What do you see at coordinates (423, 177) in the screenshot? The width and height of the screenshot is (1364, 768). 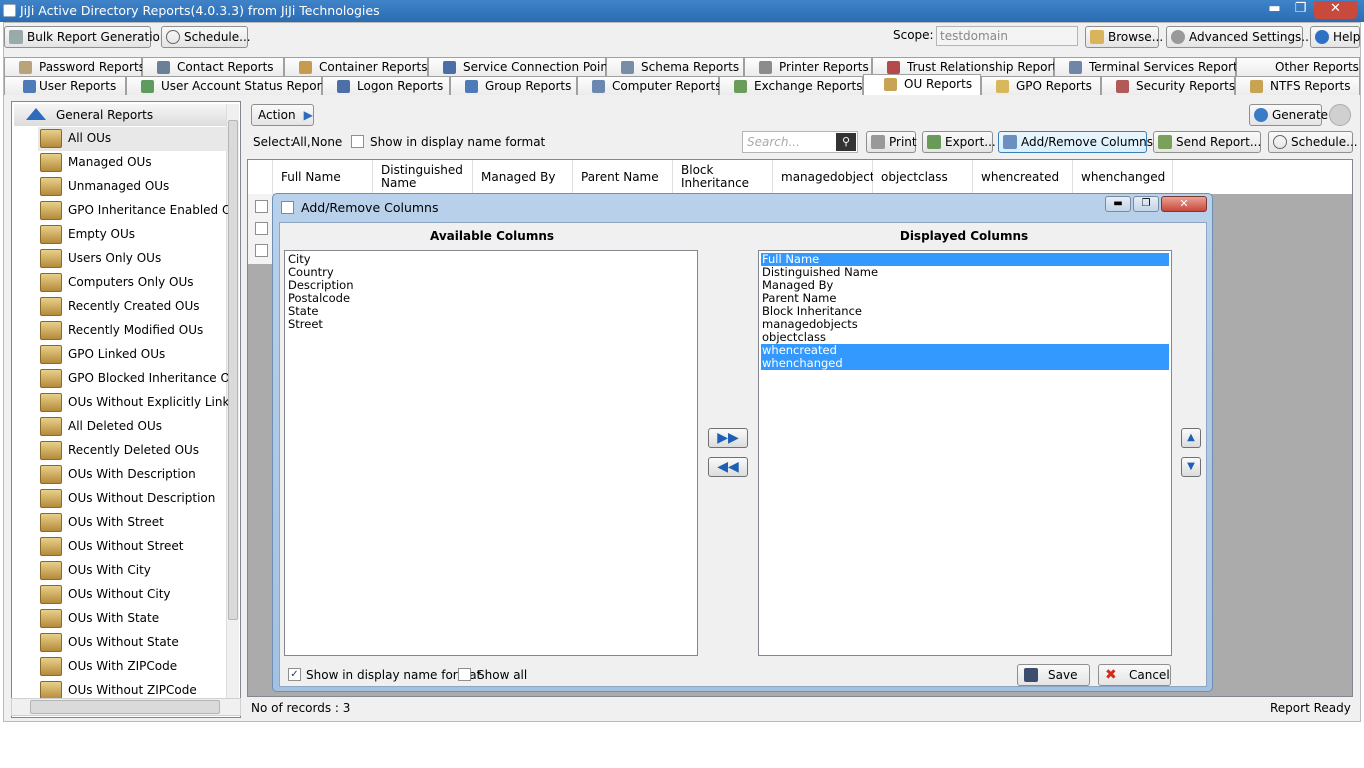 I see `column-header: Distinguished Name` at bounding box center [423, 177].